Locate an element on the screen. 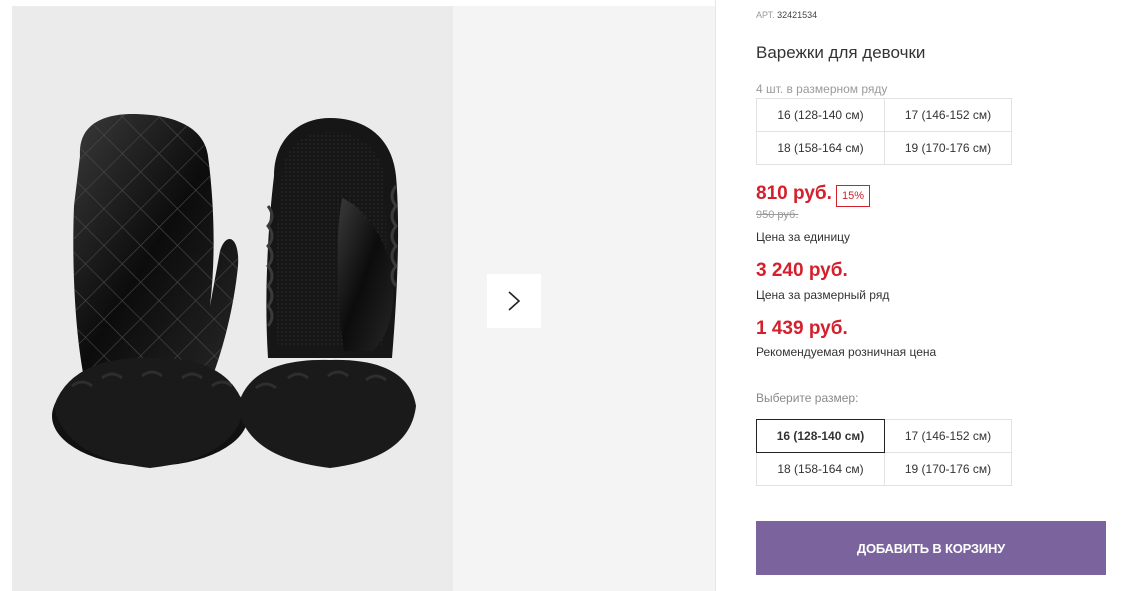 Image resolution: width=1128 pixels, height=591 pixels. discount-badge: 15% is located at coordinates (853, 196).